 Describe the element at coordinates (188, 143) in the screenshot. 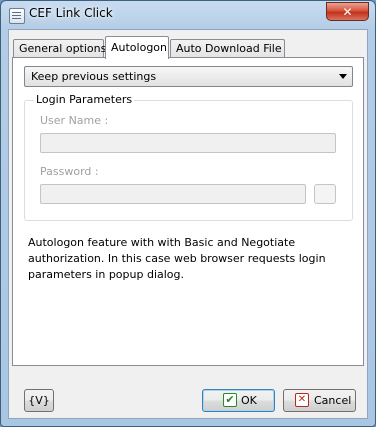

I see `username-field` at that location.